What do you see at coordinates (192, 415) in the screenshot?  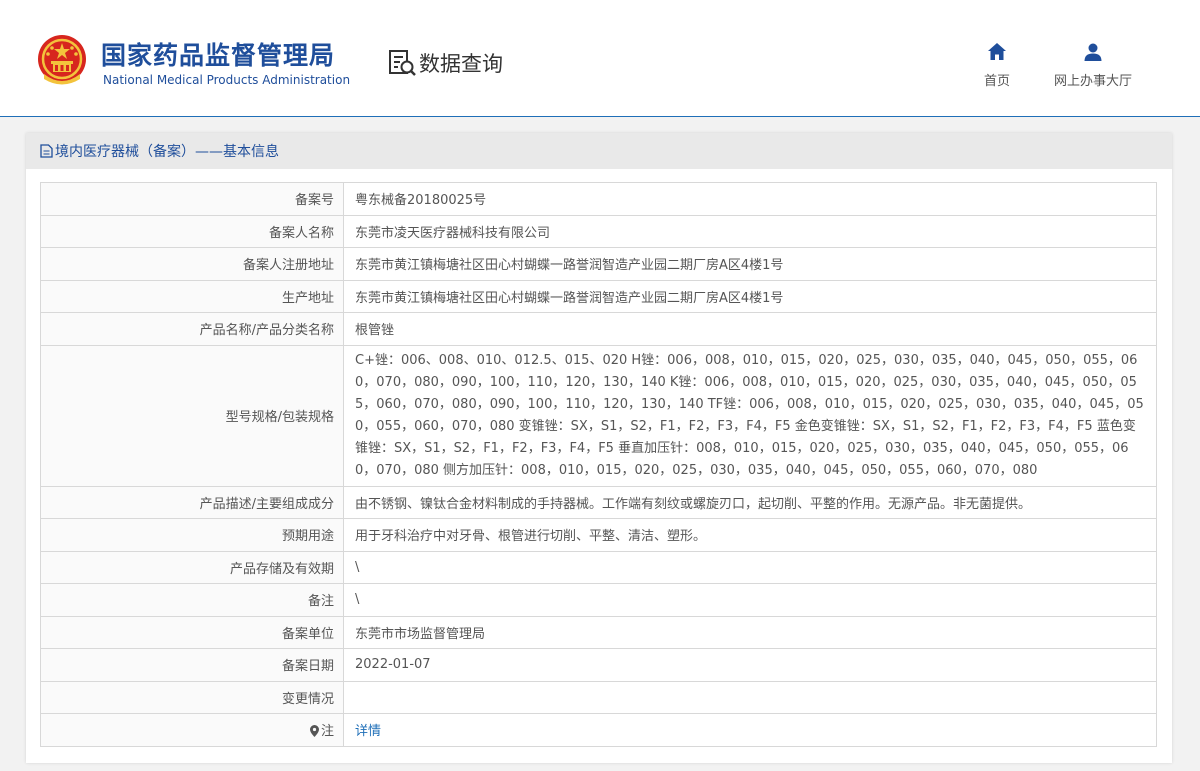 I see `field-label: 型号规格/包装规格` at bounding box center [192, 415].